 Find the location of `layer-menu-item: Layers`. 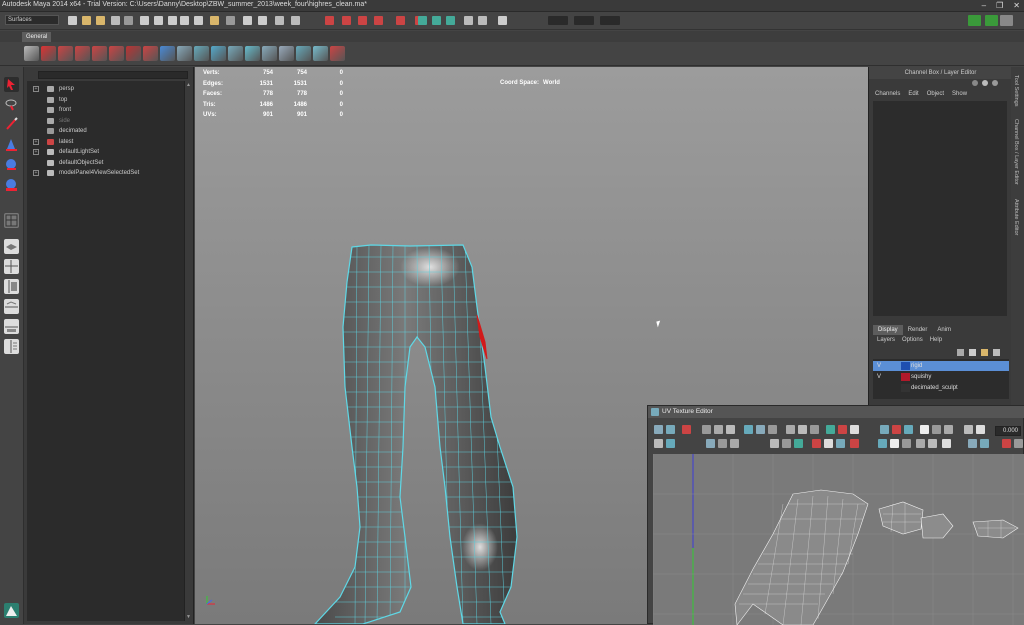

layer-menu-item: Layers is located at coordinates (886, 340).